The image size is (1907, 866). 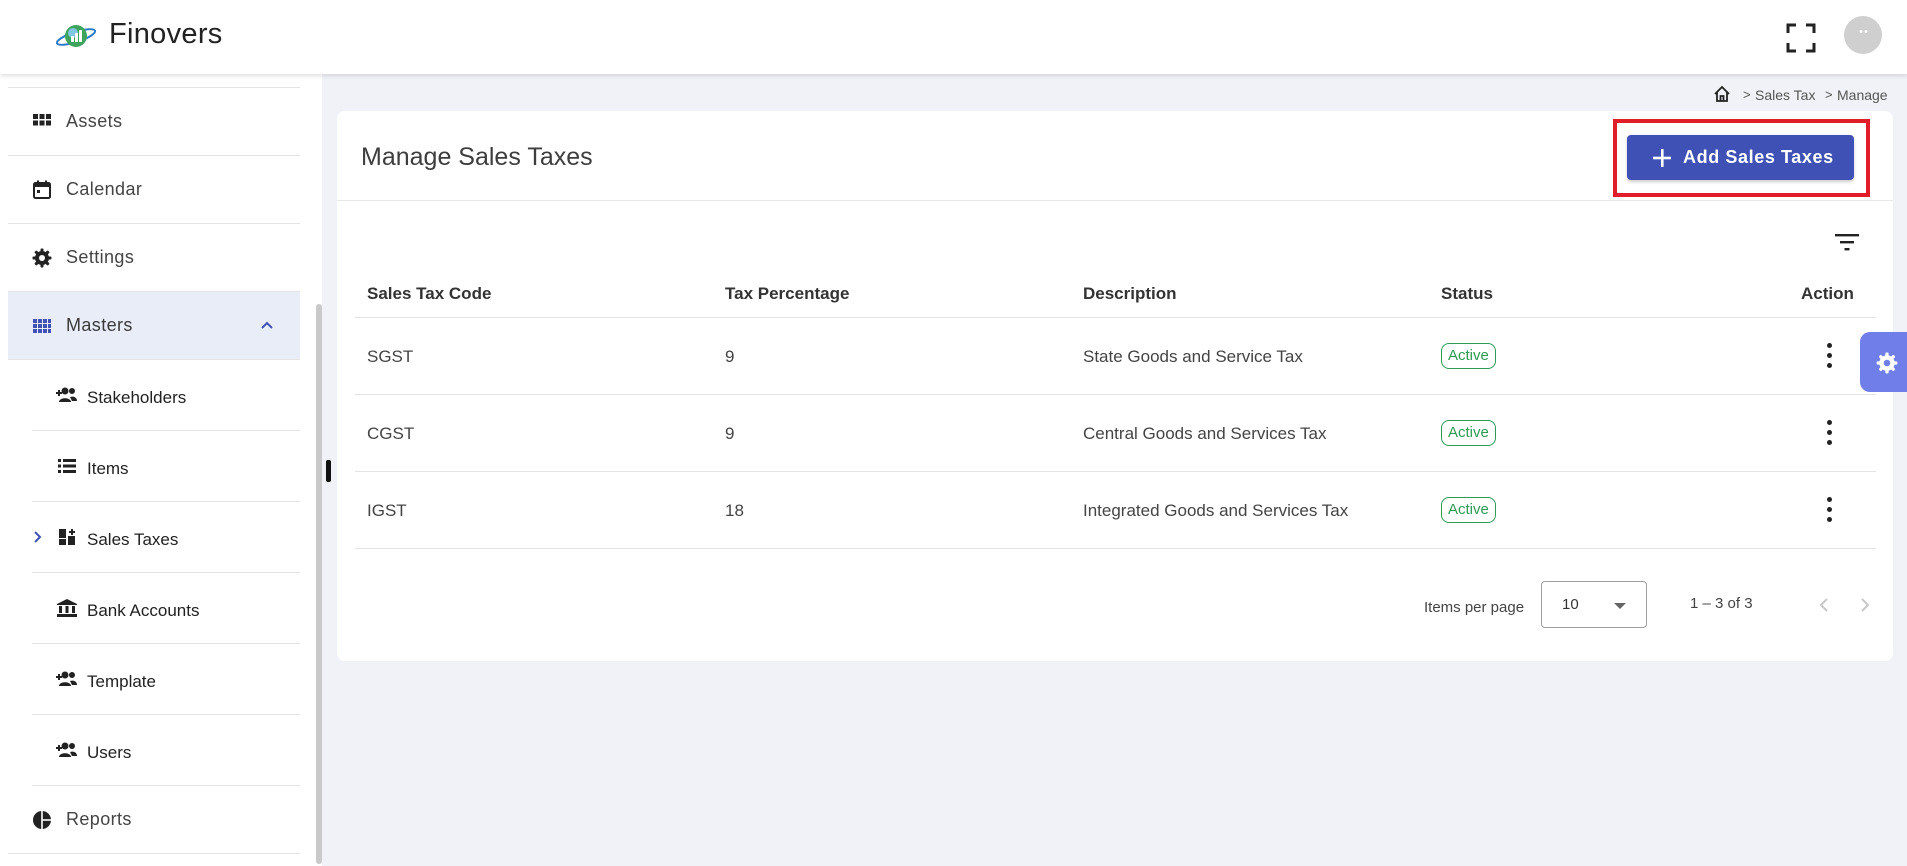 What do you see at coordinates (133, 539) in the screenshot?
I see `sidebar-subitem-label: Sales Taxes` at bounding box center [133, 539].